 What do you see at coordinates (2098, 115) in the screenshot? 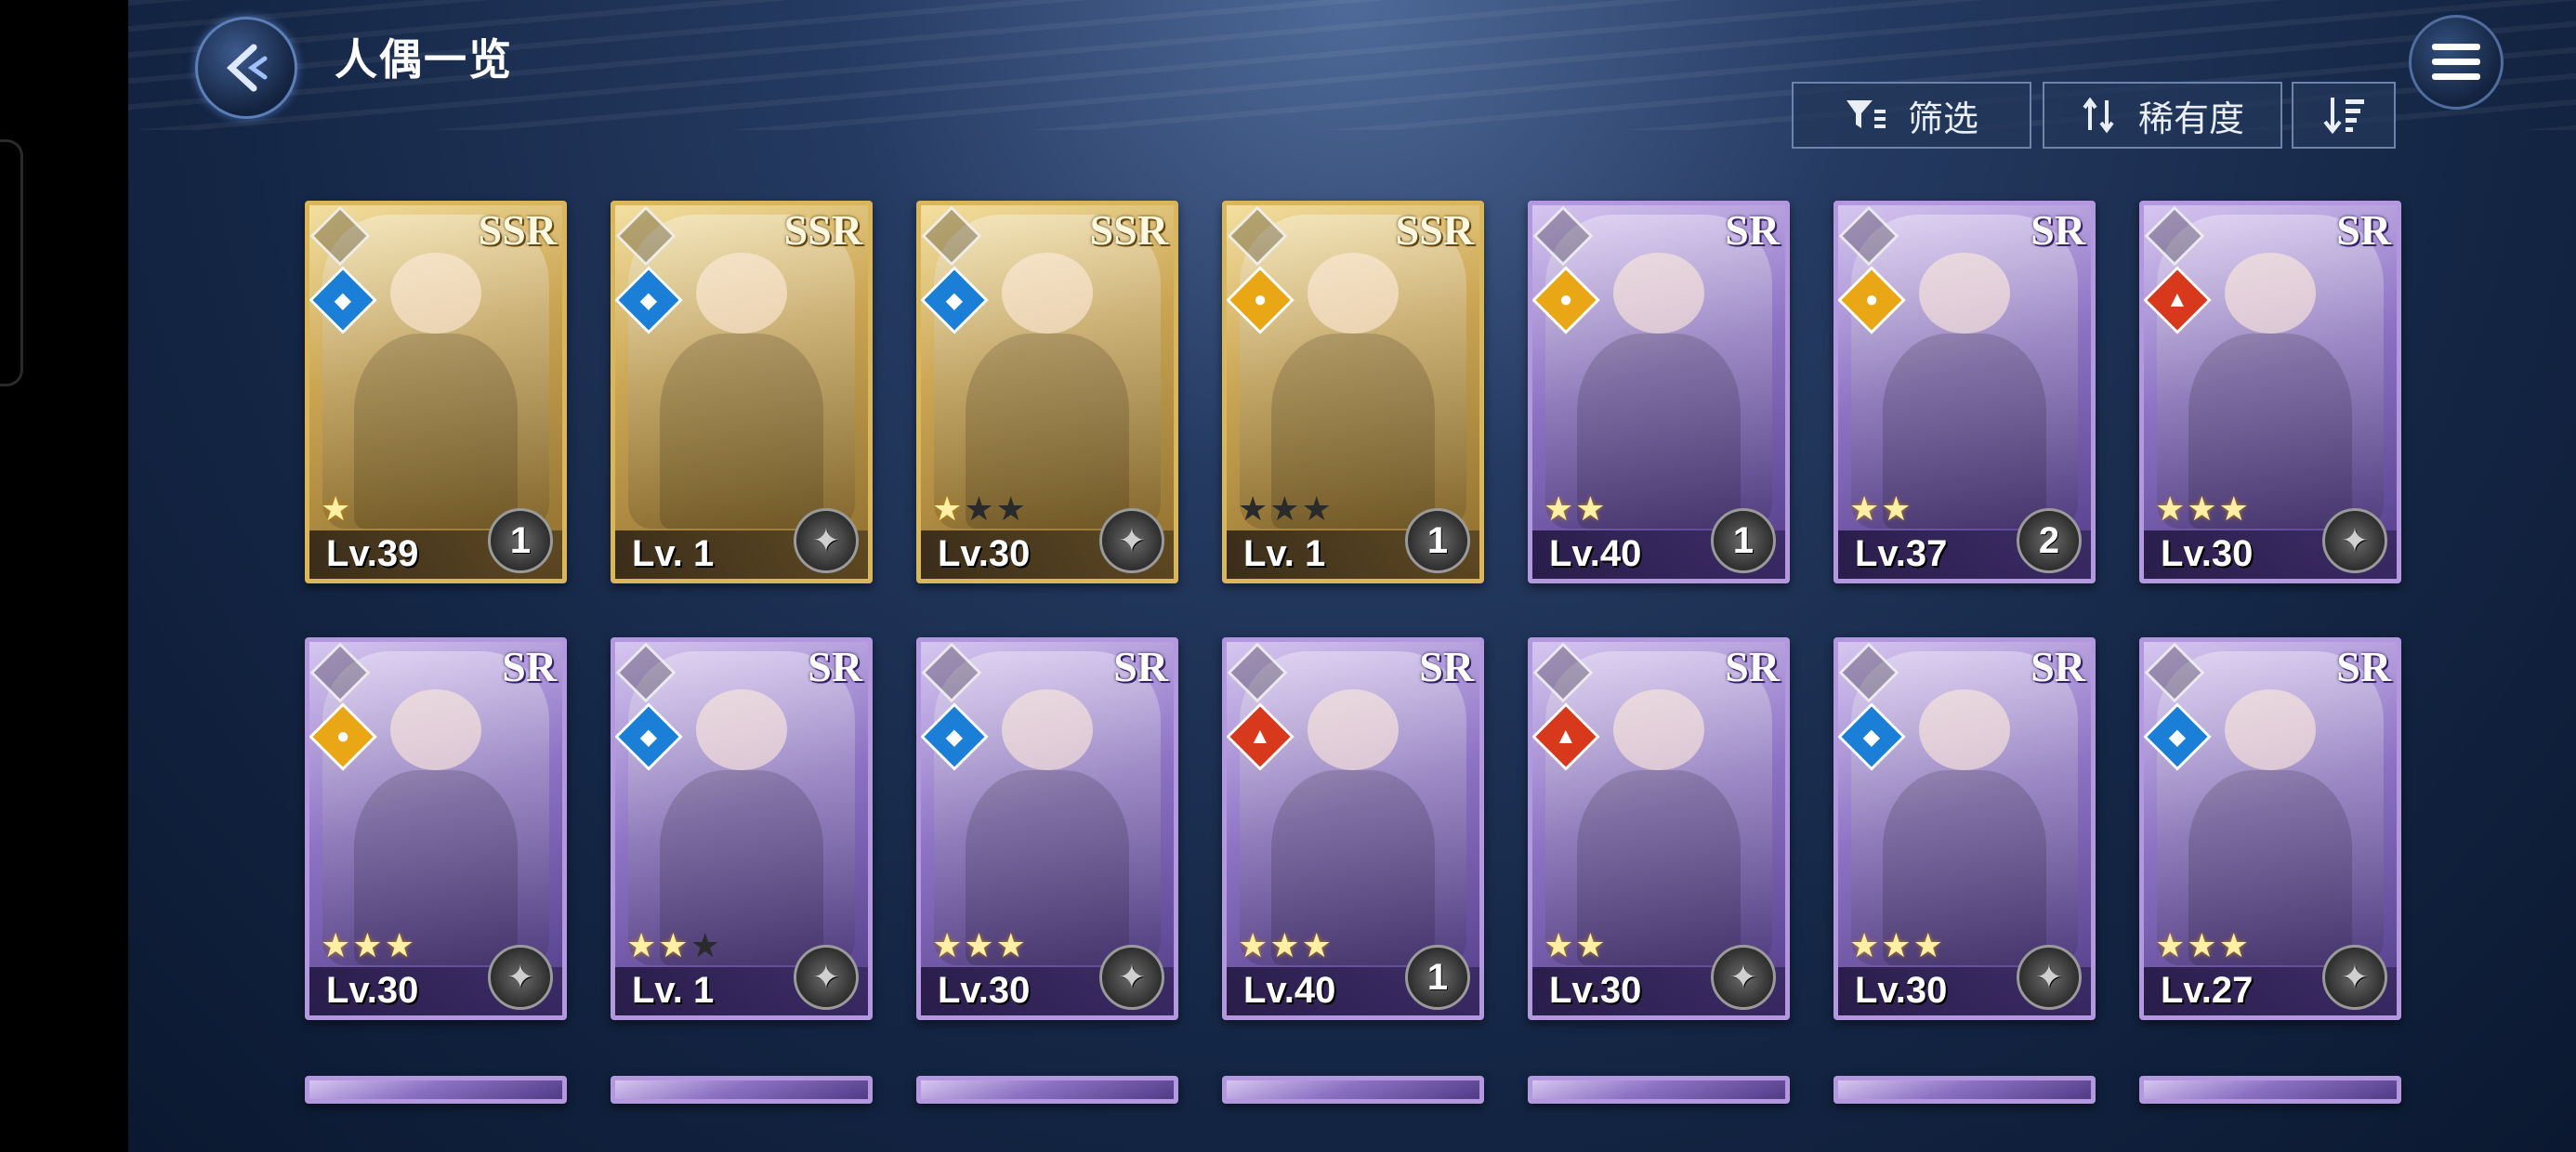
I see `sort-swap-icon` at bounding box center [2098, 115].